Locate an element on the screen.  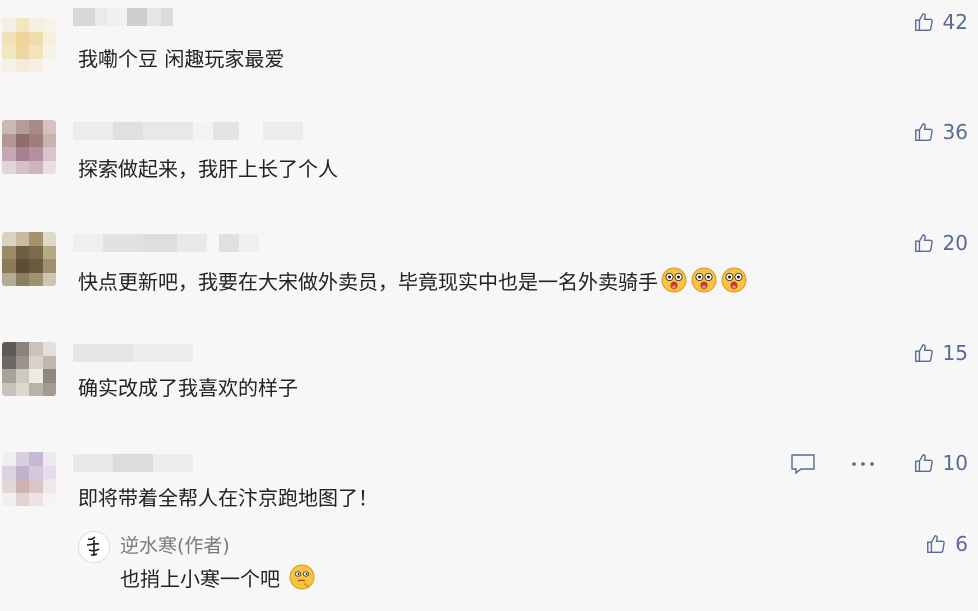
like-count: 20 is located at coordinates (955, 243).